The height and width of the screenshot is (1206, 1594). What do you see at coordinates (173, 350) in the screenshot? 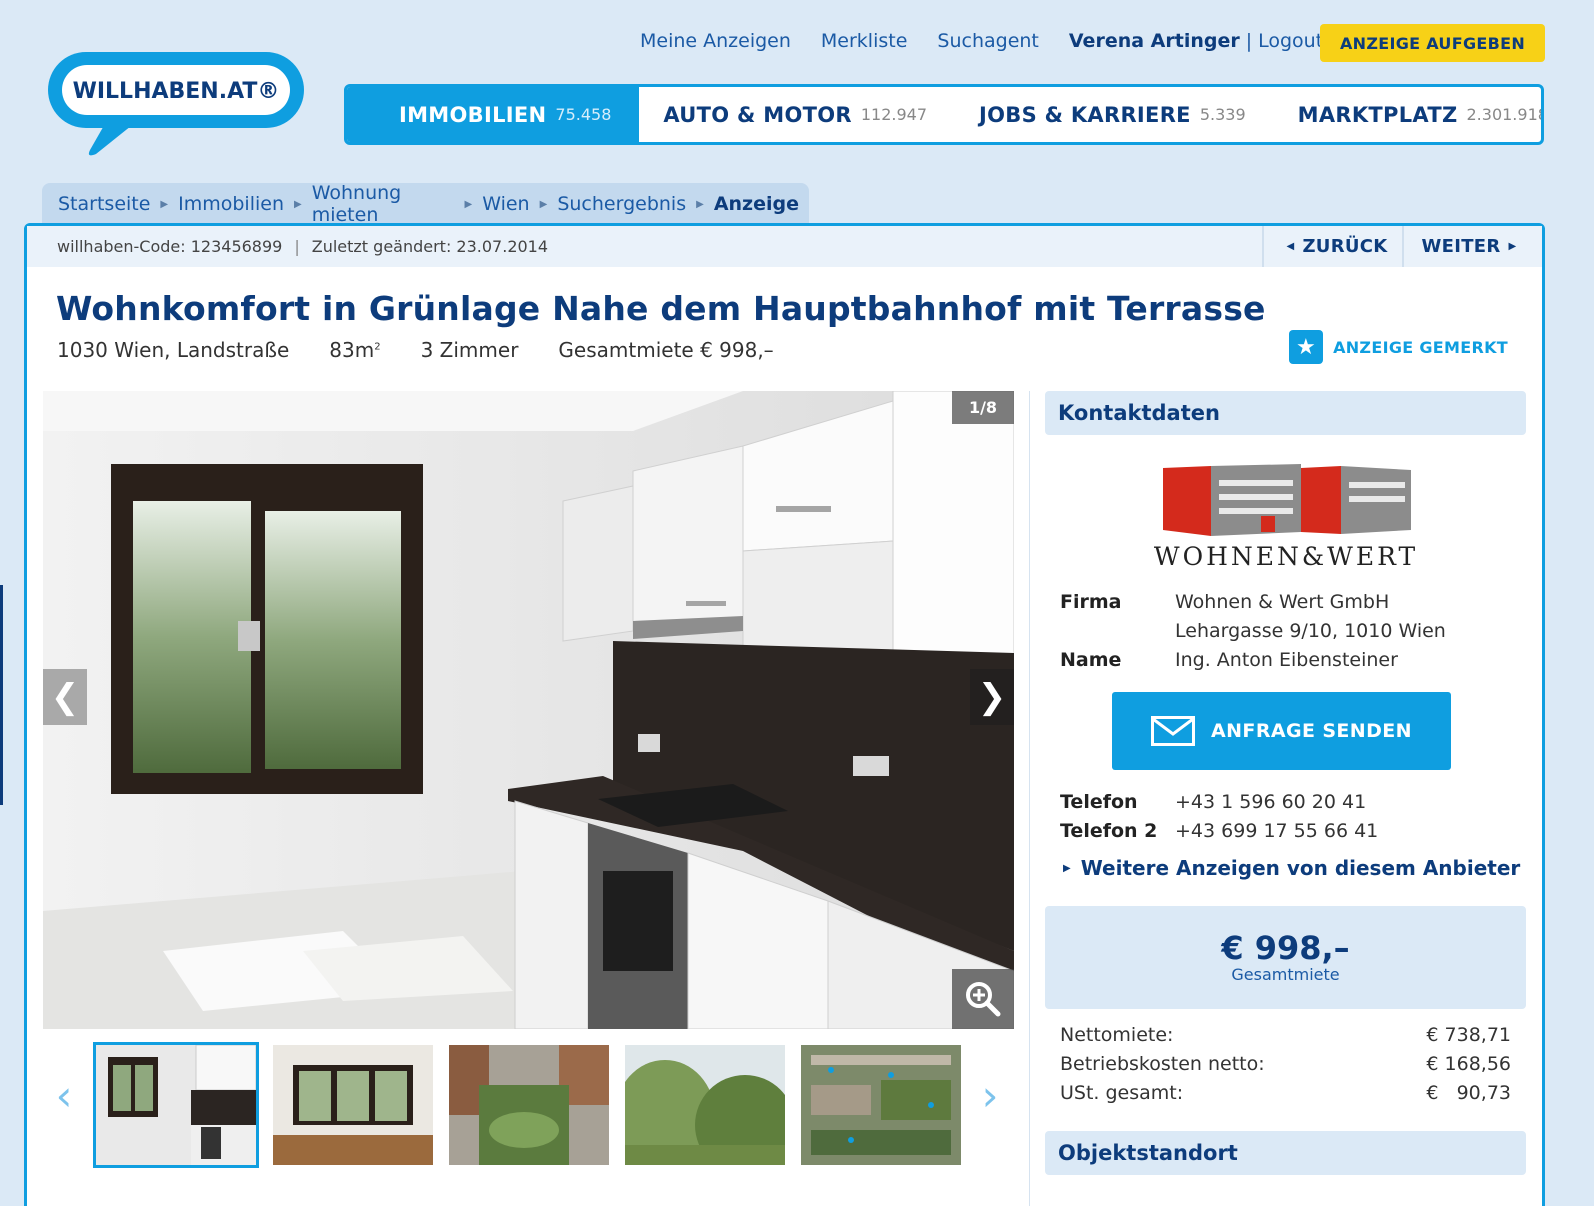
I see `listing-location: 1030 Wien, Landstraße` at bounding box center [173, 350].